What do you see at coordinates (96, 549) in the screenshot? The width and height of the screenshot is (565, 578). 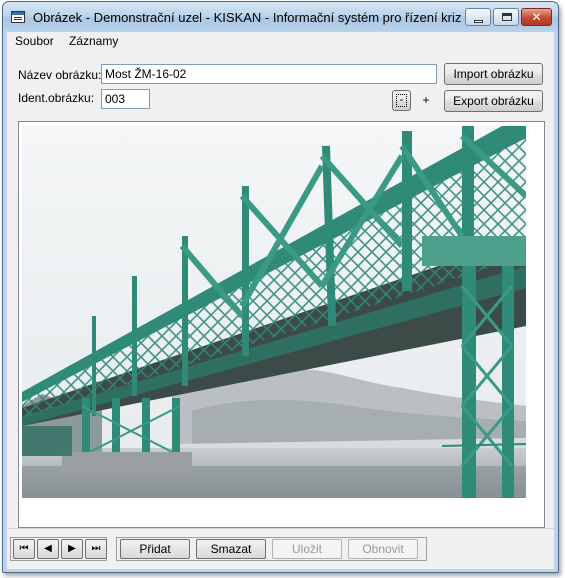 I see `last-record-icon: ⏭` at bounding box center [96, 549].